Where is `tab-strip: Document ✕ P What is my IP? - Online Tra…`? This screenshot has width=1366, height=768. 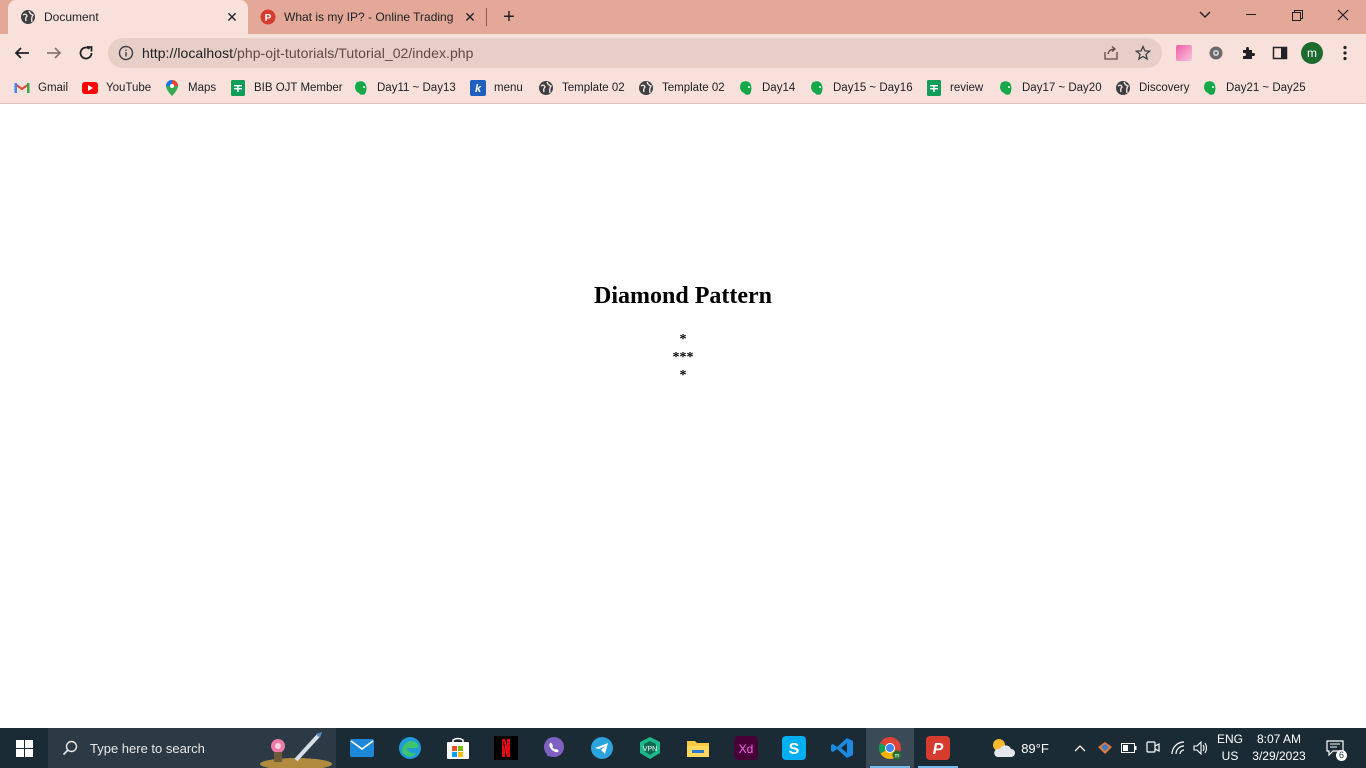
tab-strip: Document ✕ P What is my IP? - Online Tra… is located at coordinates (683, 17).